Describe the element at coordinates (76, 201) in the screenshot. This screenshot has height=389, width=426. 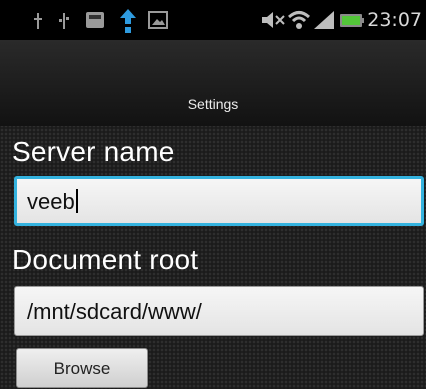
I see `text-cursor` at that location.